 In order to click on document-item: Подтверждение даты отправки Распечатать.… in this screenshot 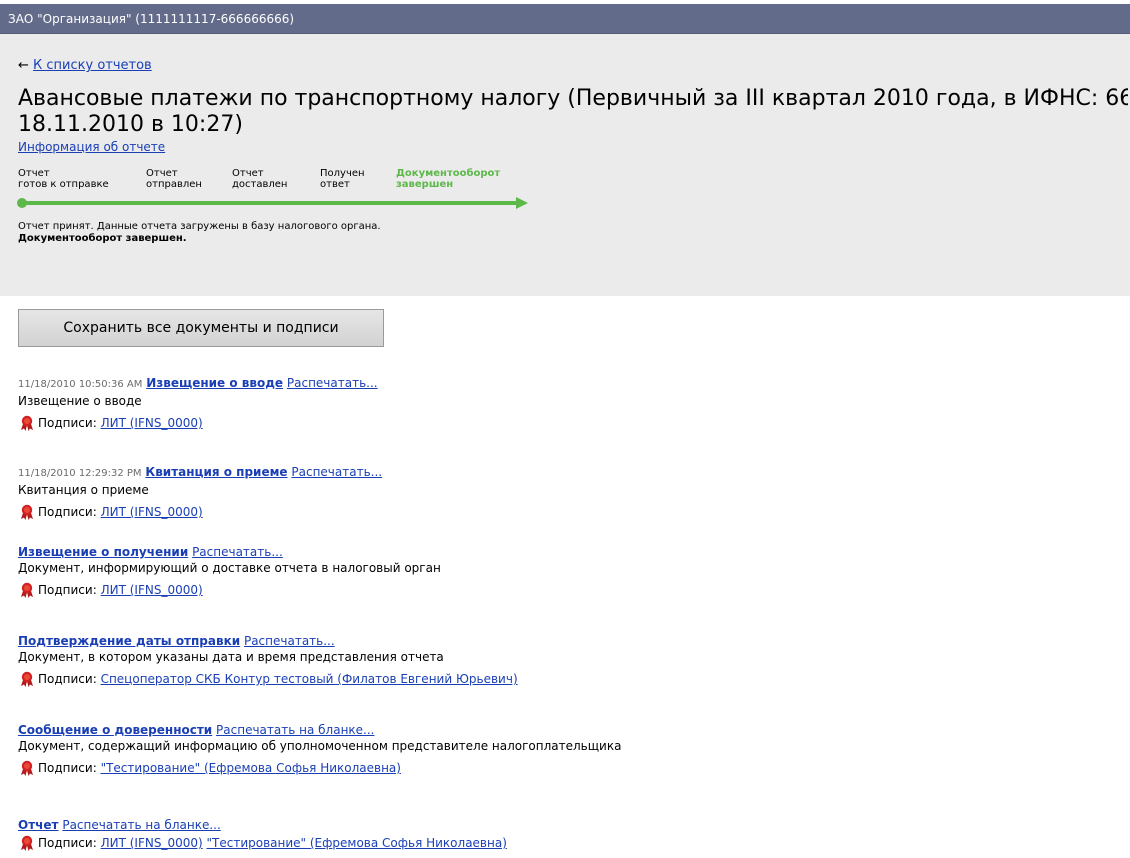, I will do `click(268, 660)`.